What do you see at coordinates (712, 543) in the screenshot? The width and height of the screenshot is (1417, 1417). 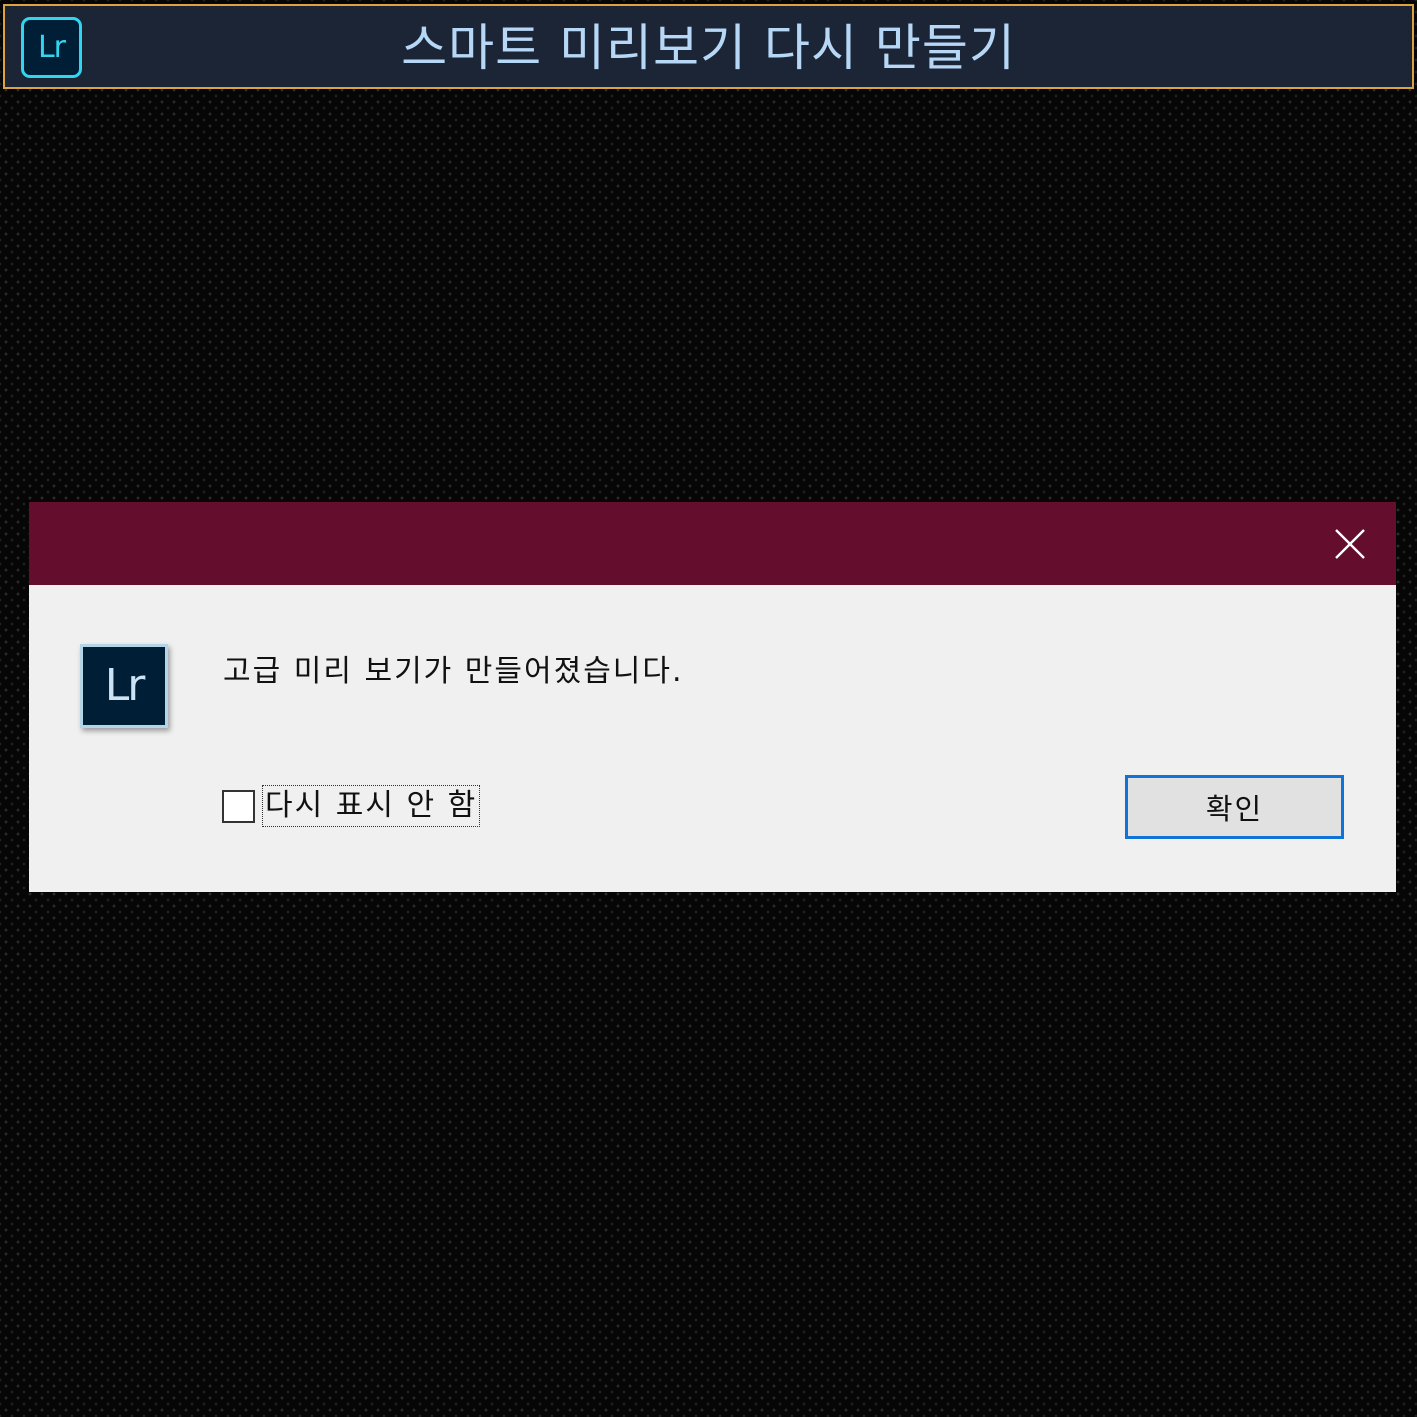 I see `dialog-titlebar` at bounding box center [712, 543].